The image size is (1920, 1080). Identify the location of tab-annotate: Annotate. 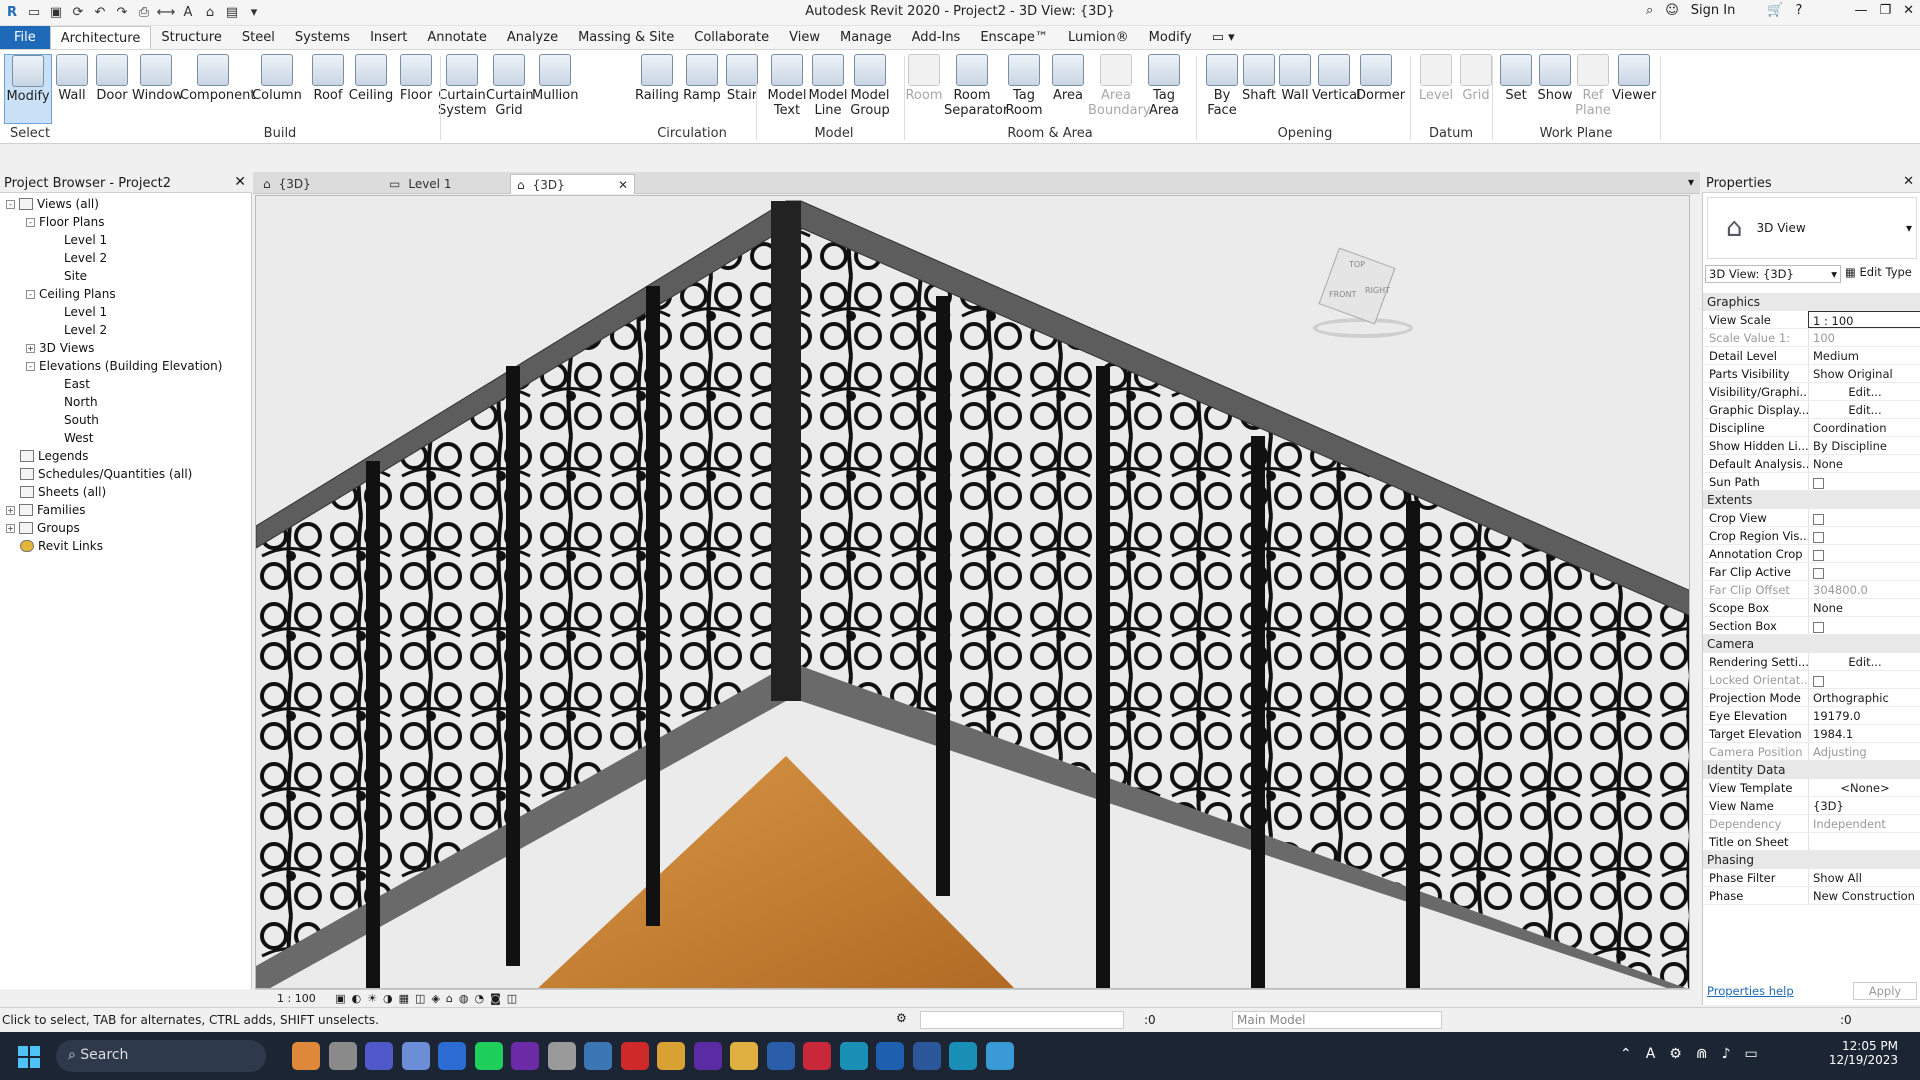
(456, 37).